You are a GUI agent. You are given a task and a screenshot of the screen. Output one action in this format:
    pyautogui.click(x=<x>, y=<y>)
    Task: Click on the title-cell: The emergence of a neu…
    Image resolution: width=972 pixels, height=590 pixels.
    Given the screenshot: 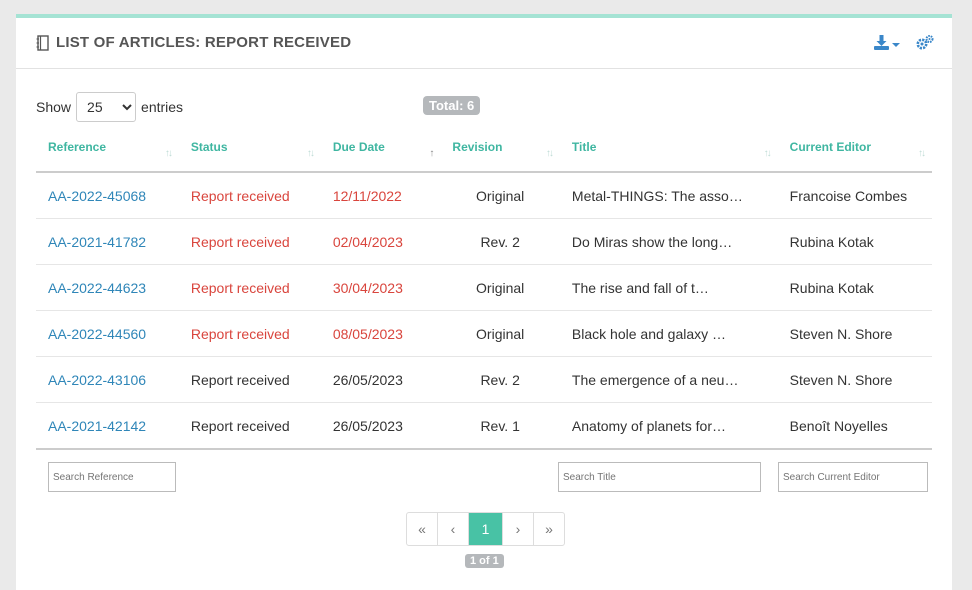 What is the action you would take?
    pyautogui.click(x=668, y=379)
    